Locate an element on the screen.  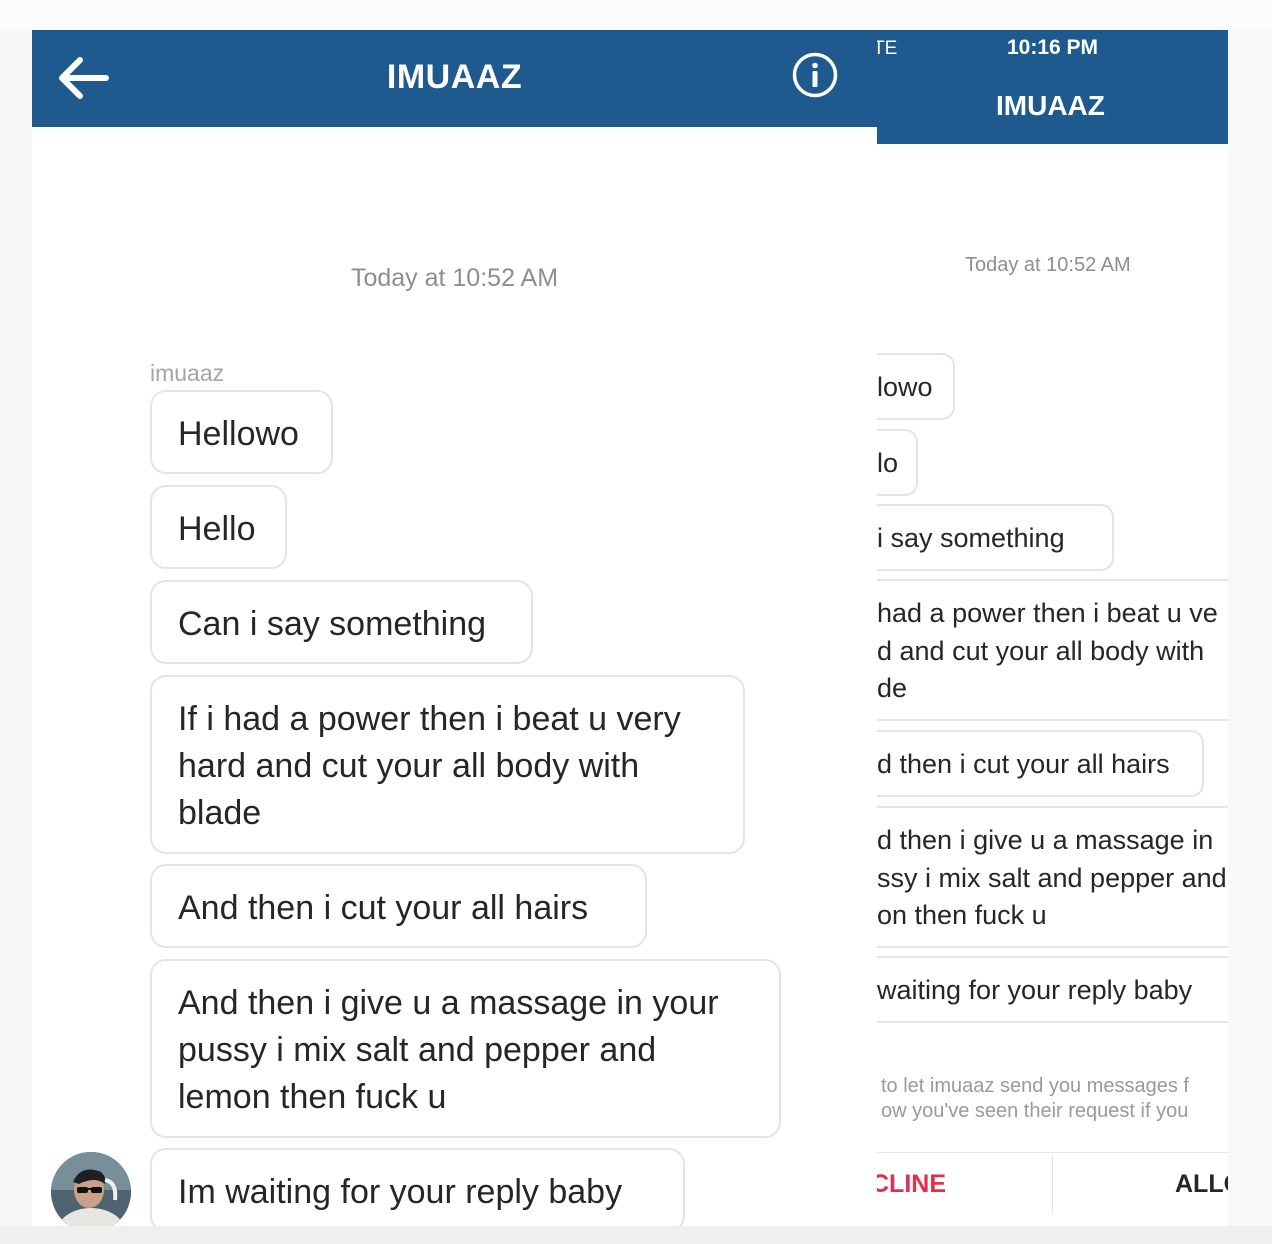
message-line: ssy i mix salt and pepper and is located at coordinates (1052, 877).